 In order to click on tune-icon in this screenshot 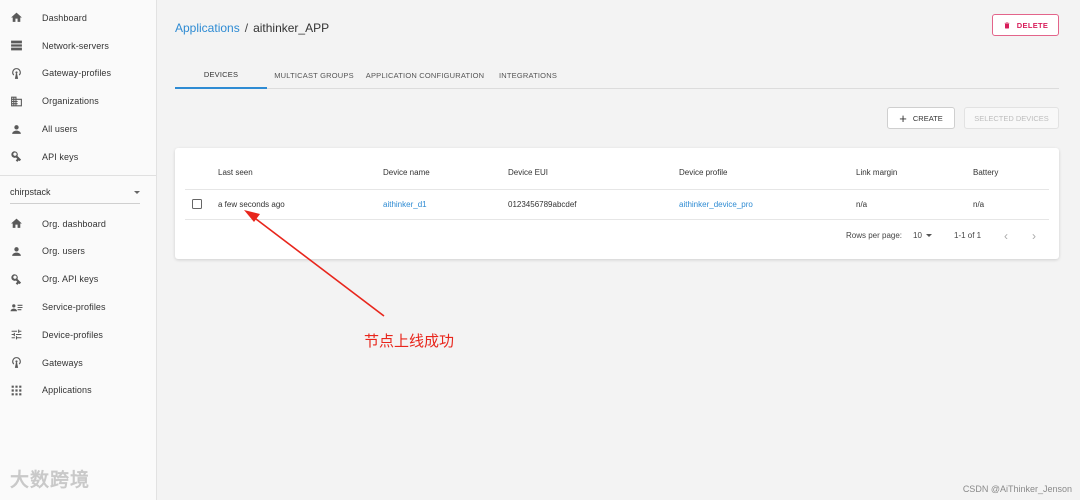, I will do `click(16, 334)`.